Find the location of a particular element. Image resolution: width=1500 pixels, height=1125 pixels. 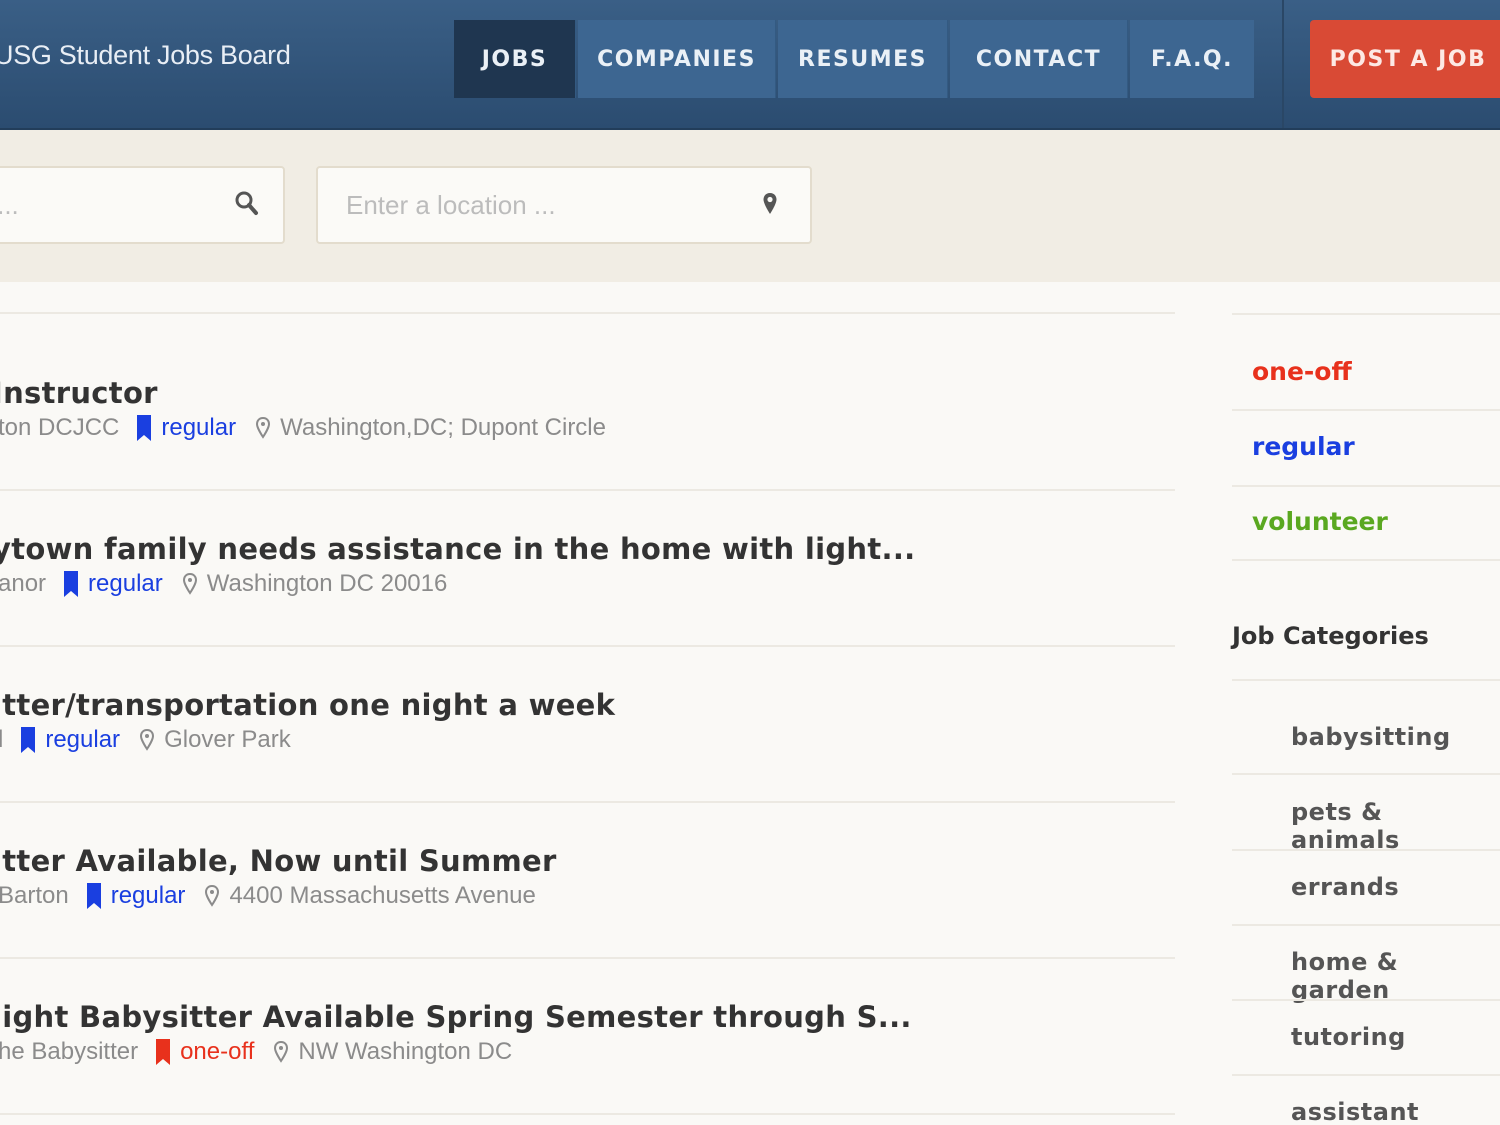

job-location: NW Washington DC is located at coordinates (393, 1052).